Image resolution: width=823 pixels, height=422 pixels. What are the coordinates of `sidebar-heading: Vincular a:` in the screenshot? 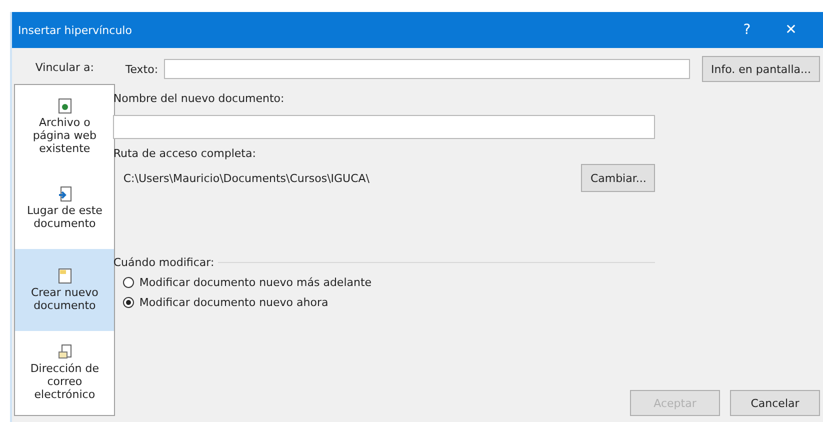 It's located at (64, 68).